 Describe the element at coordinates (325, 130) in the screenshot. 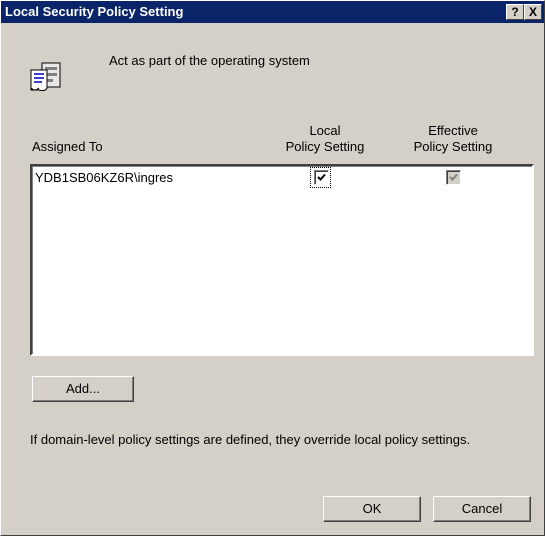

I see `column-header-local-line1: Local` at that location.